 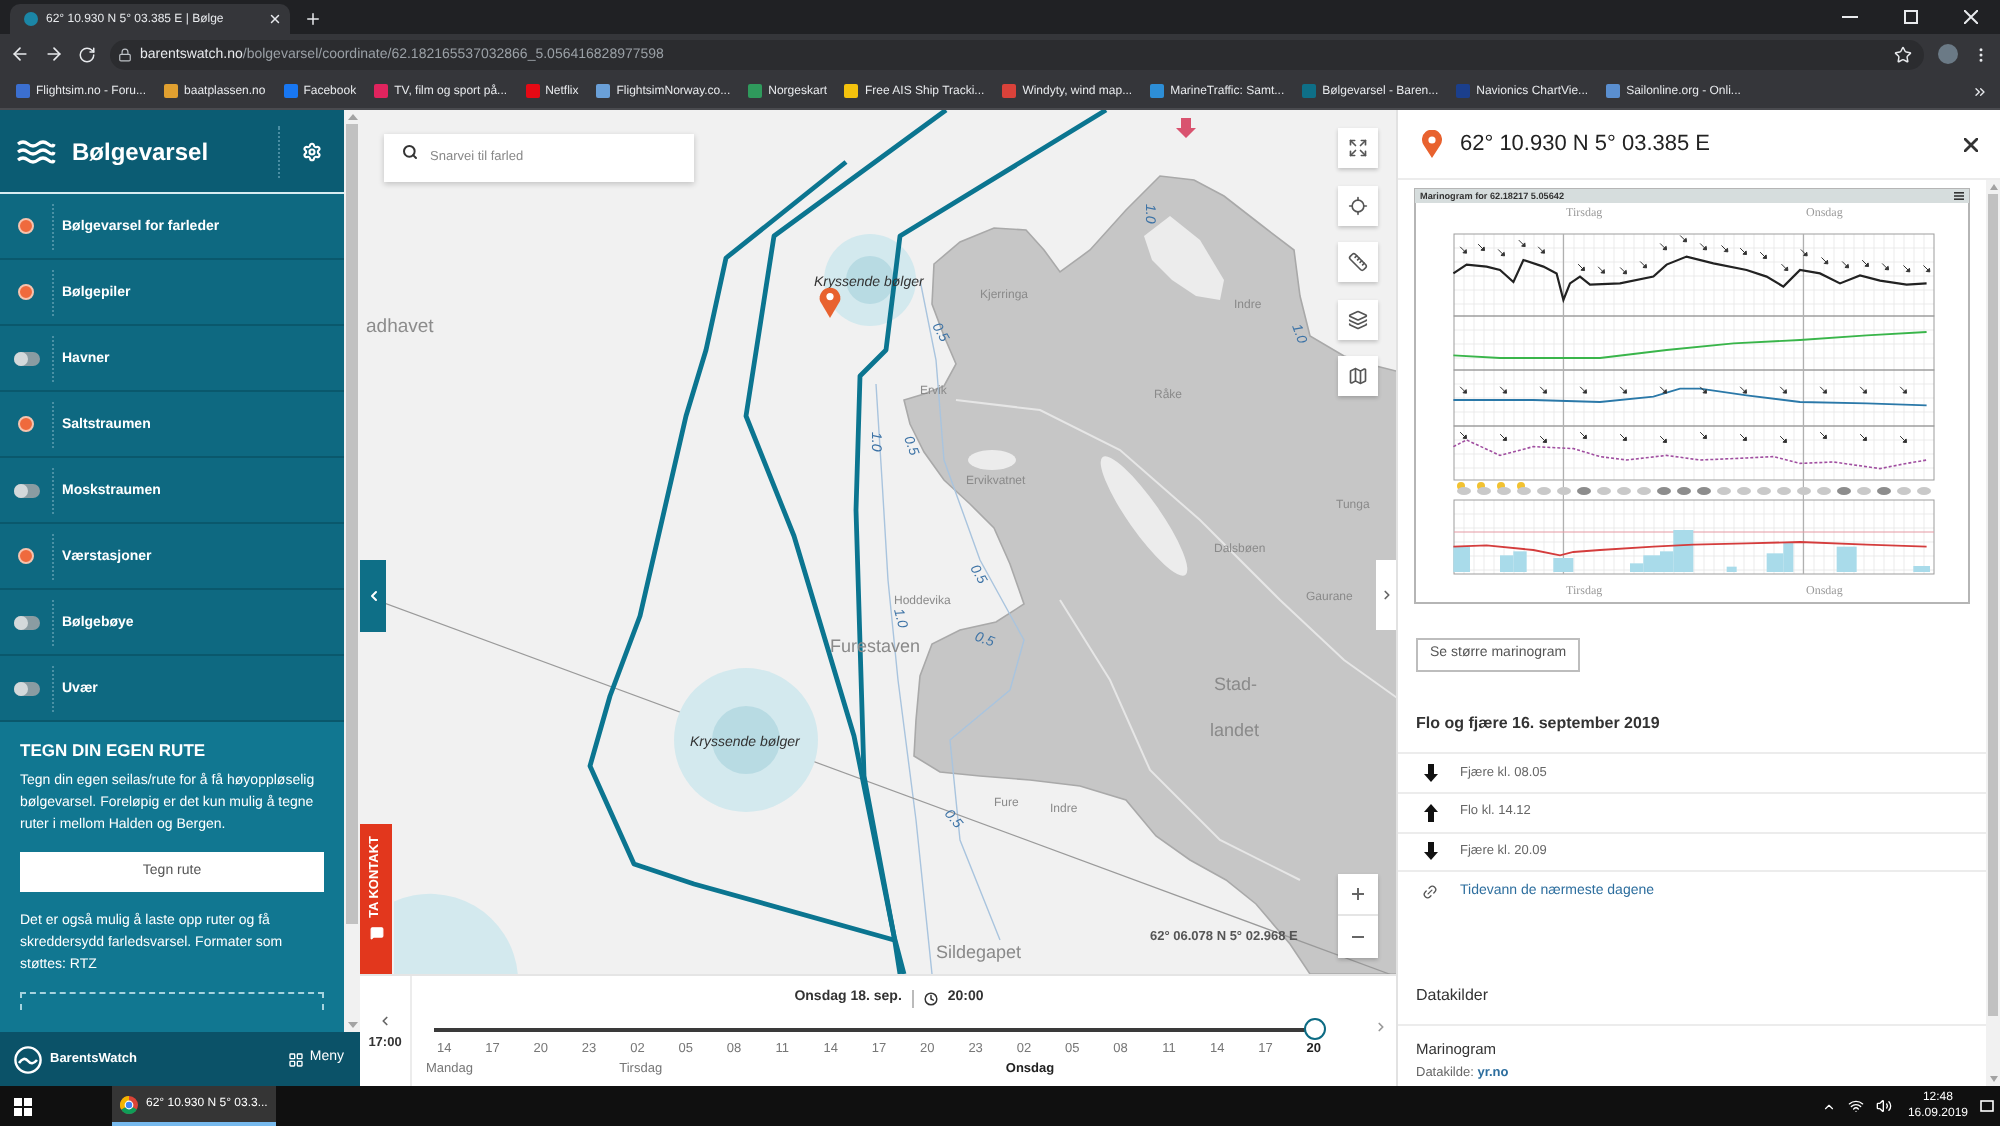 I want to click on back-icon, so click(x=20, y=54).